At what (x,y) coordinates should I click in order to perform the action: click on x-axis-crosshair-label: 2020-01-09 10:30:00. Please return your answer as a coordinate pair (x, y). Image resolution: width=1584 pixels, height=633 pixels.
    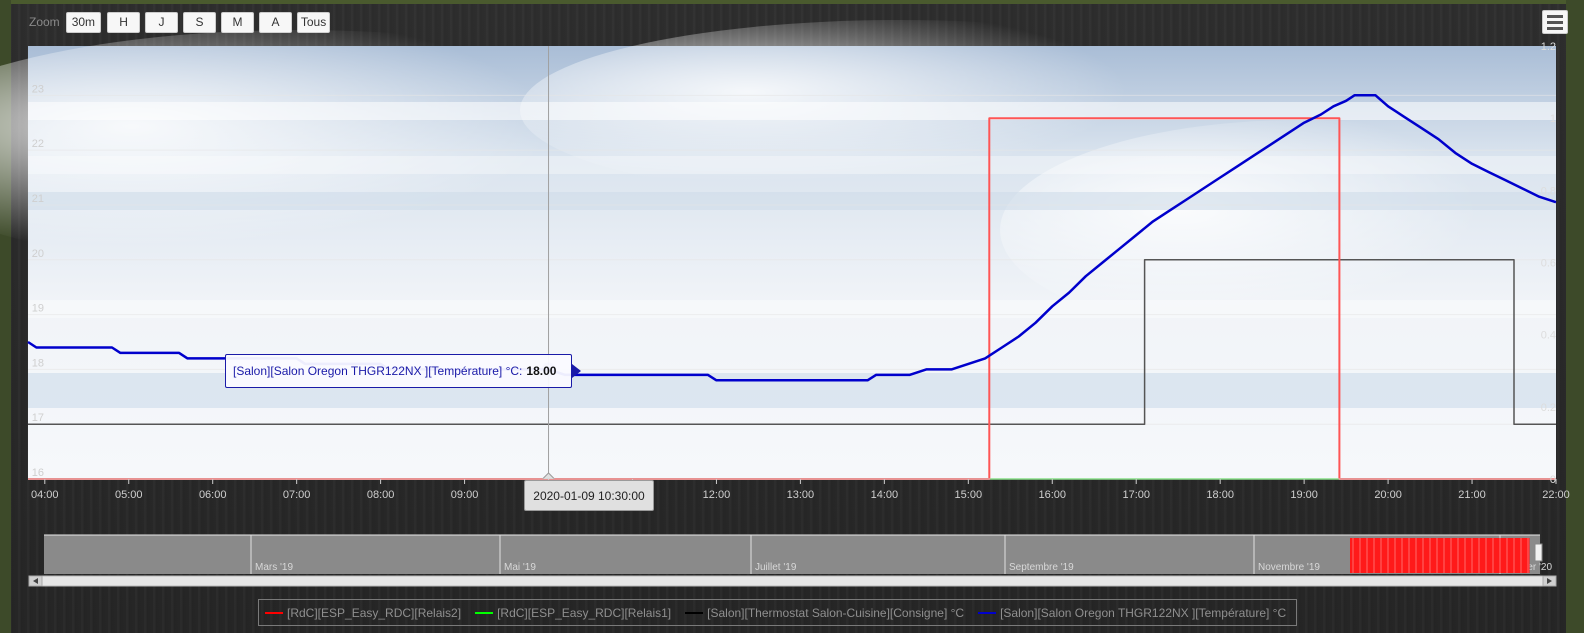
    Looking at the image, I should click on (589, 495).